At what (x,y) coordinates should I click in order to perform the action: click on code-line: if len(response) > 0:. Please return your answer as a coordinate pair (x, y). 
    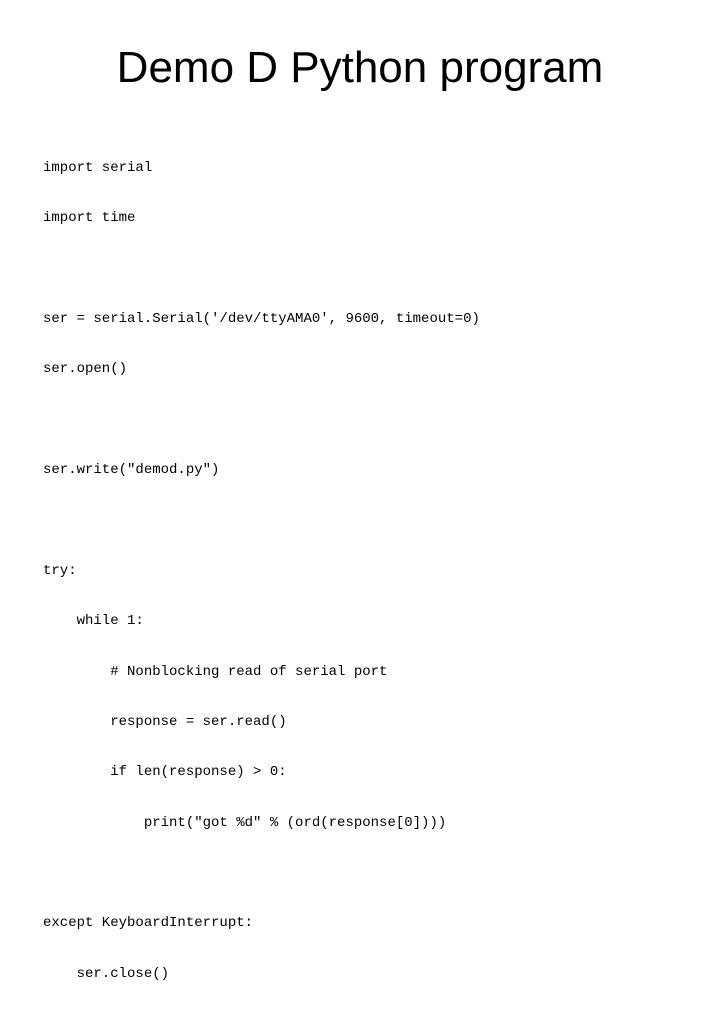
    Looking at the image, I should click on (165, 772).